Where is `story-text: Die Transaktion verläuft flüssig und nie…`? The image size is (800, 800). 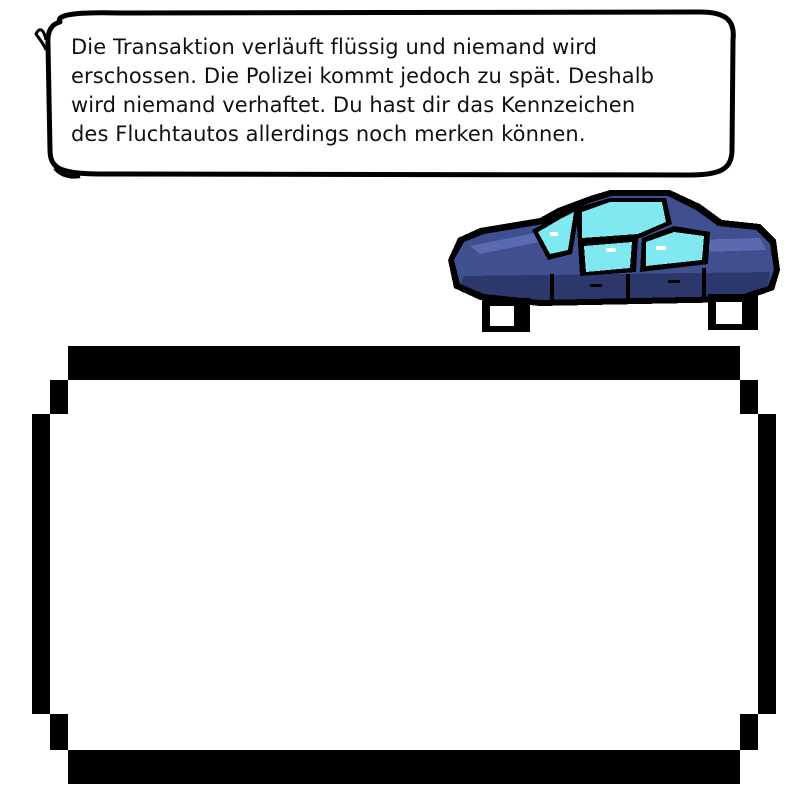
story-text: Die Transaktion verläuft flüssig und nie… is located at coordinates (363, 90).